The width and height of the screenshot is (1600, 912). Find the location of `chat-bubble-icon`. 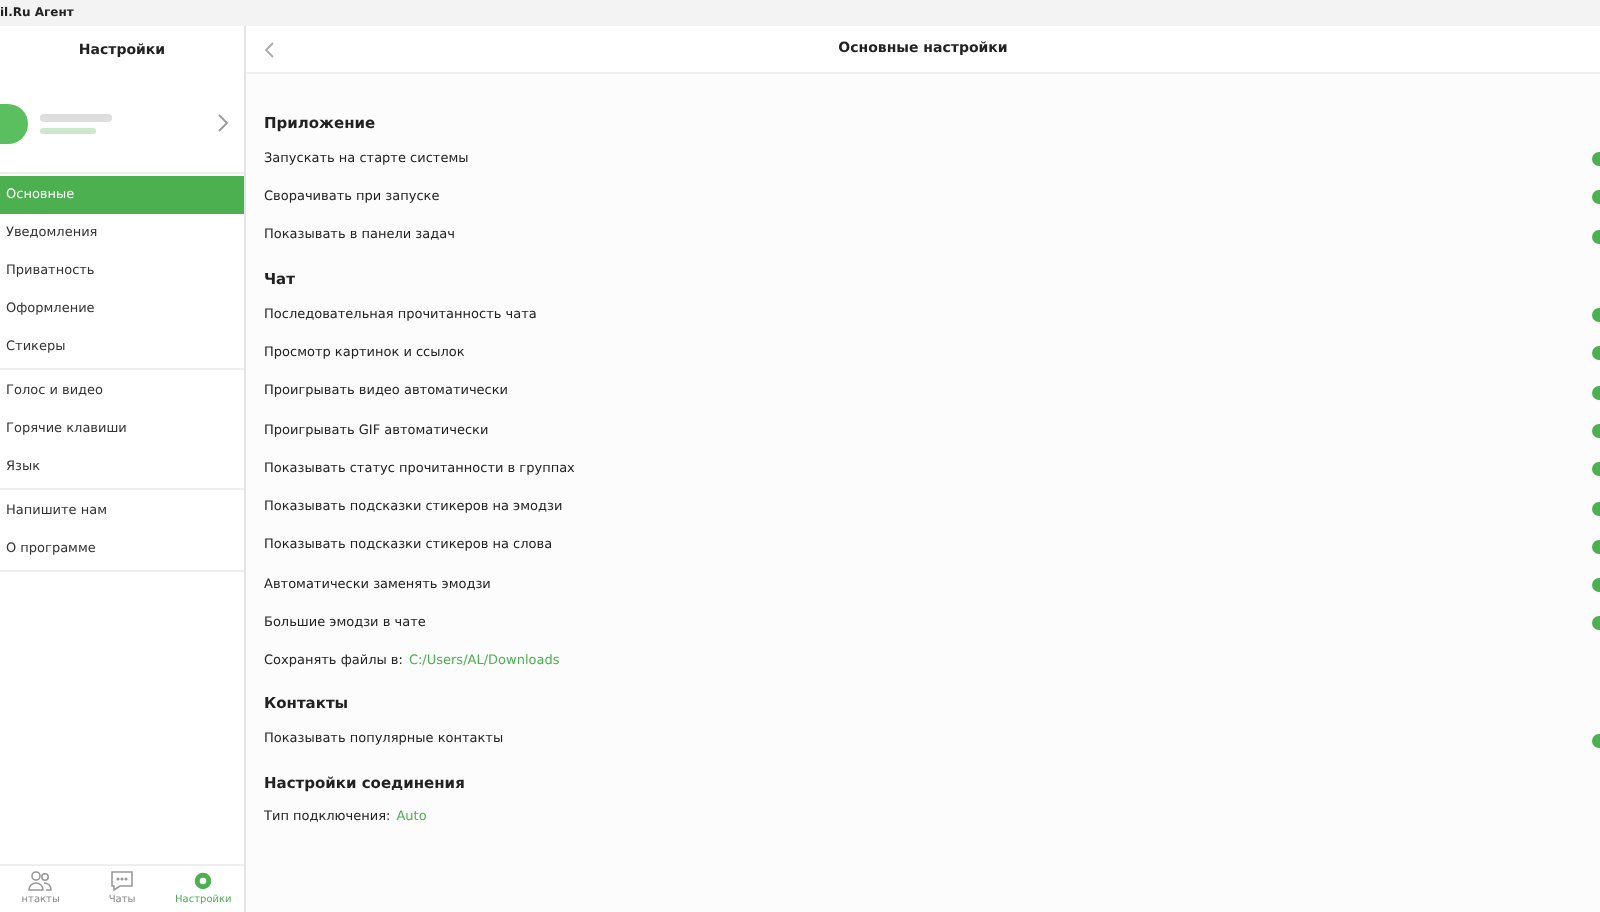

chat-bubble-icon is located at coordinates (122, 880).